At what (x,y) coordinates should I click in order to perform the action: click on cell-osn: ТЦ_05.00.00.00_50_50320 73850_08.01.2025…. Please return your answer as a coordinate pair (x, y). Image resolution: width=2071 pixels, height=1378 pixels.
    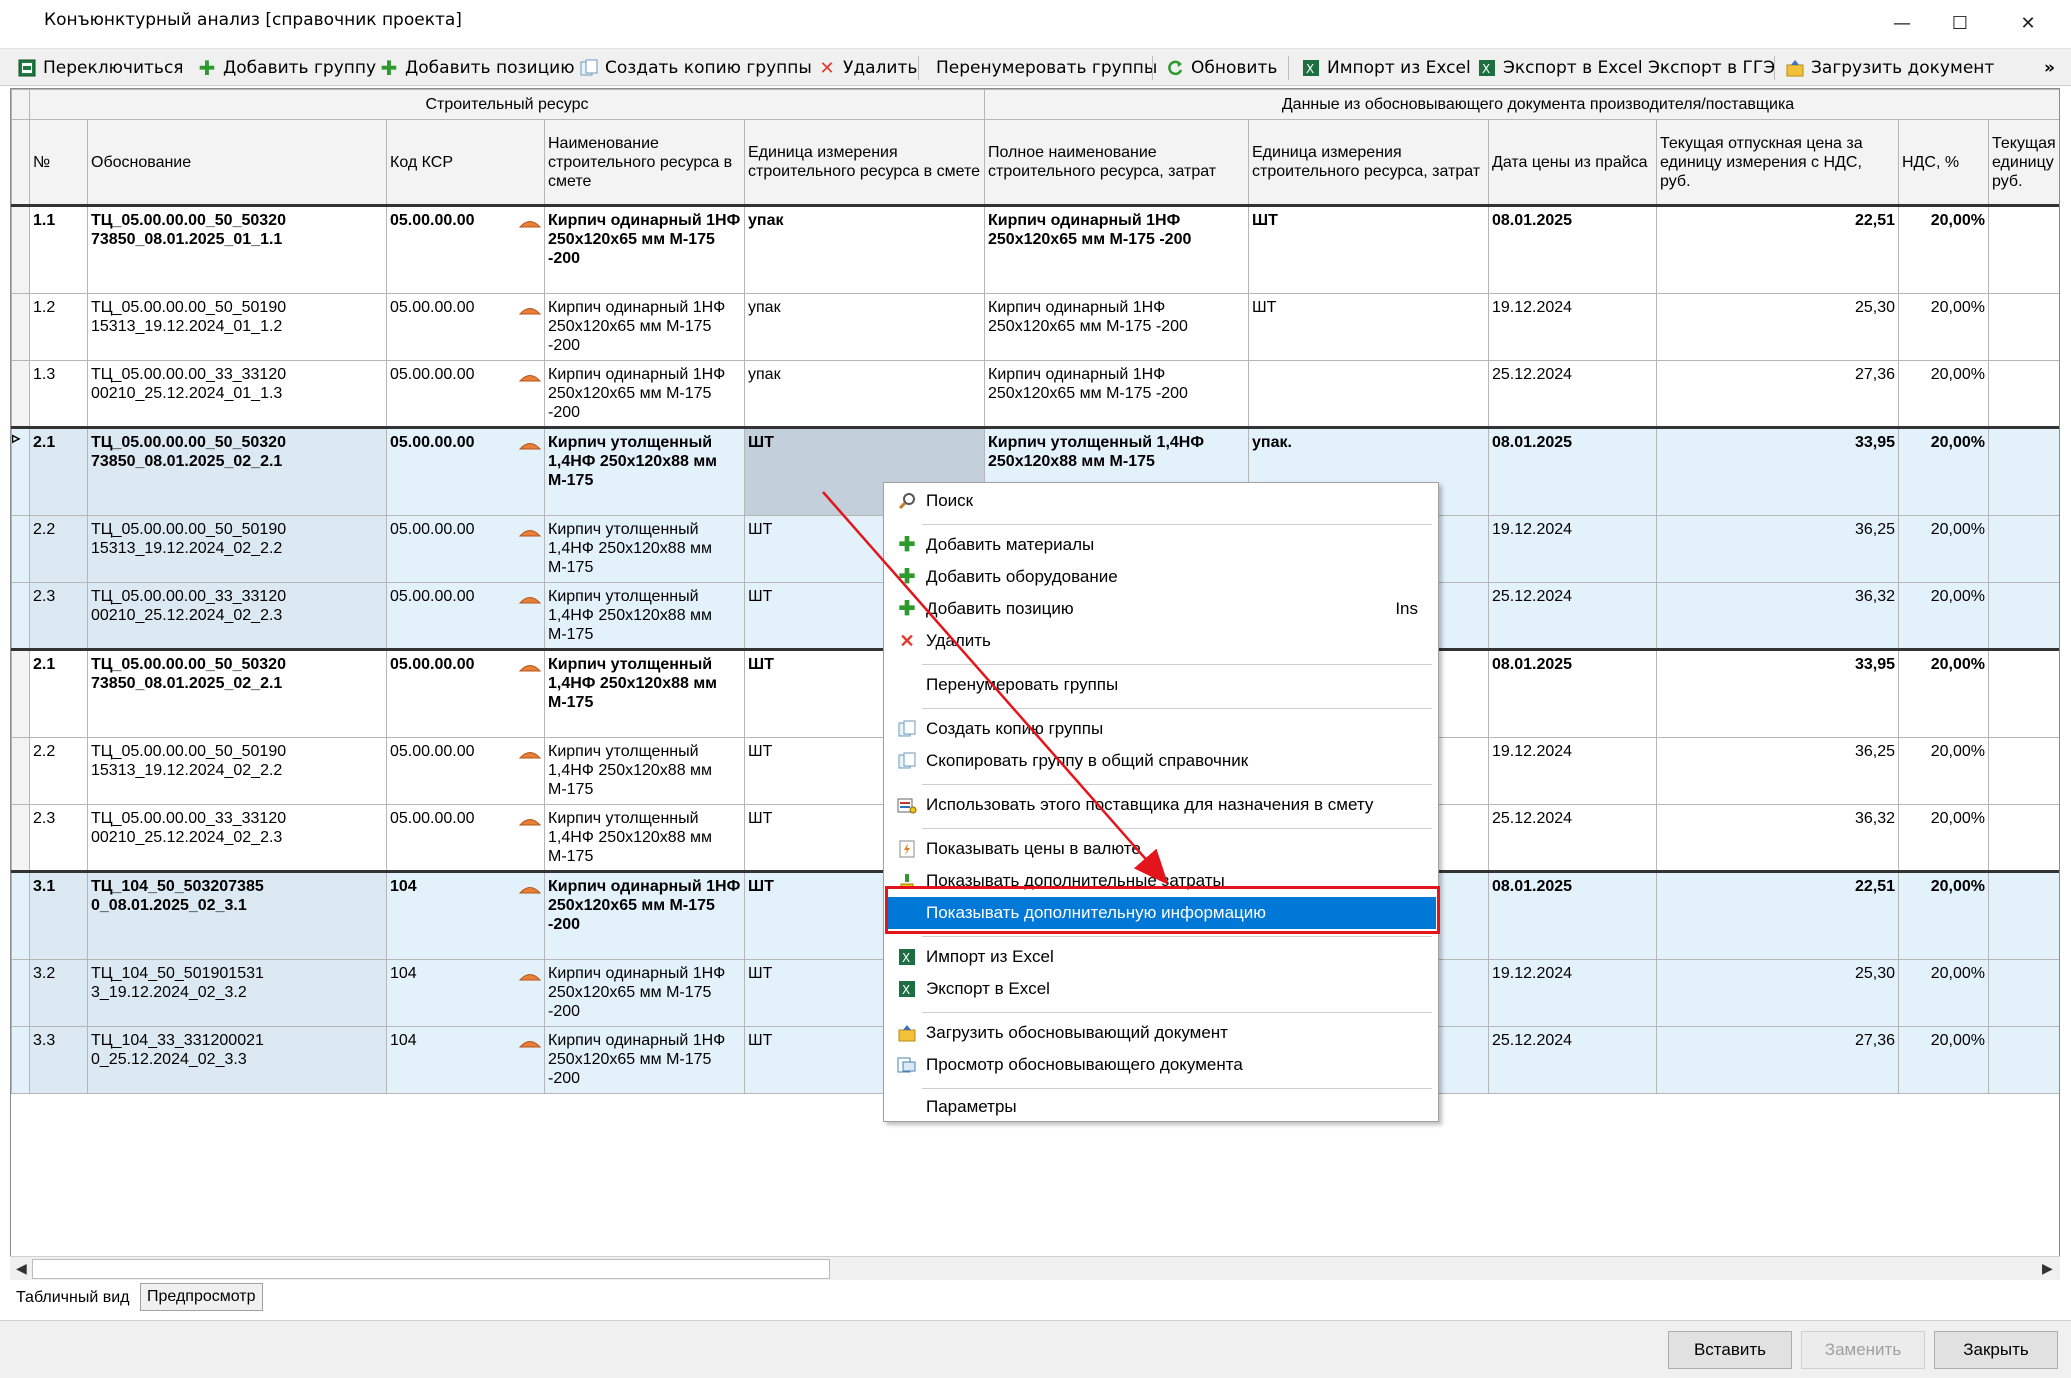
    Looking at the image, I should click on (237, 693).